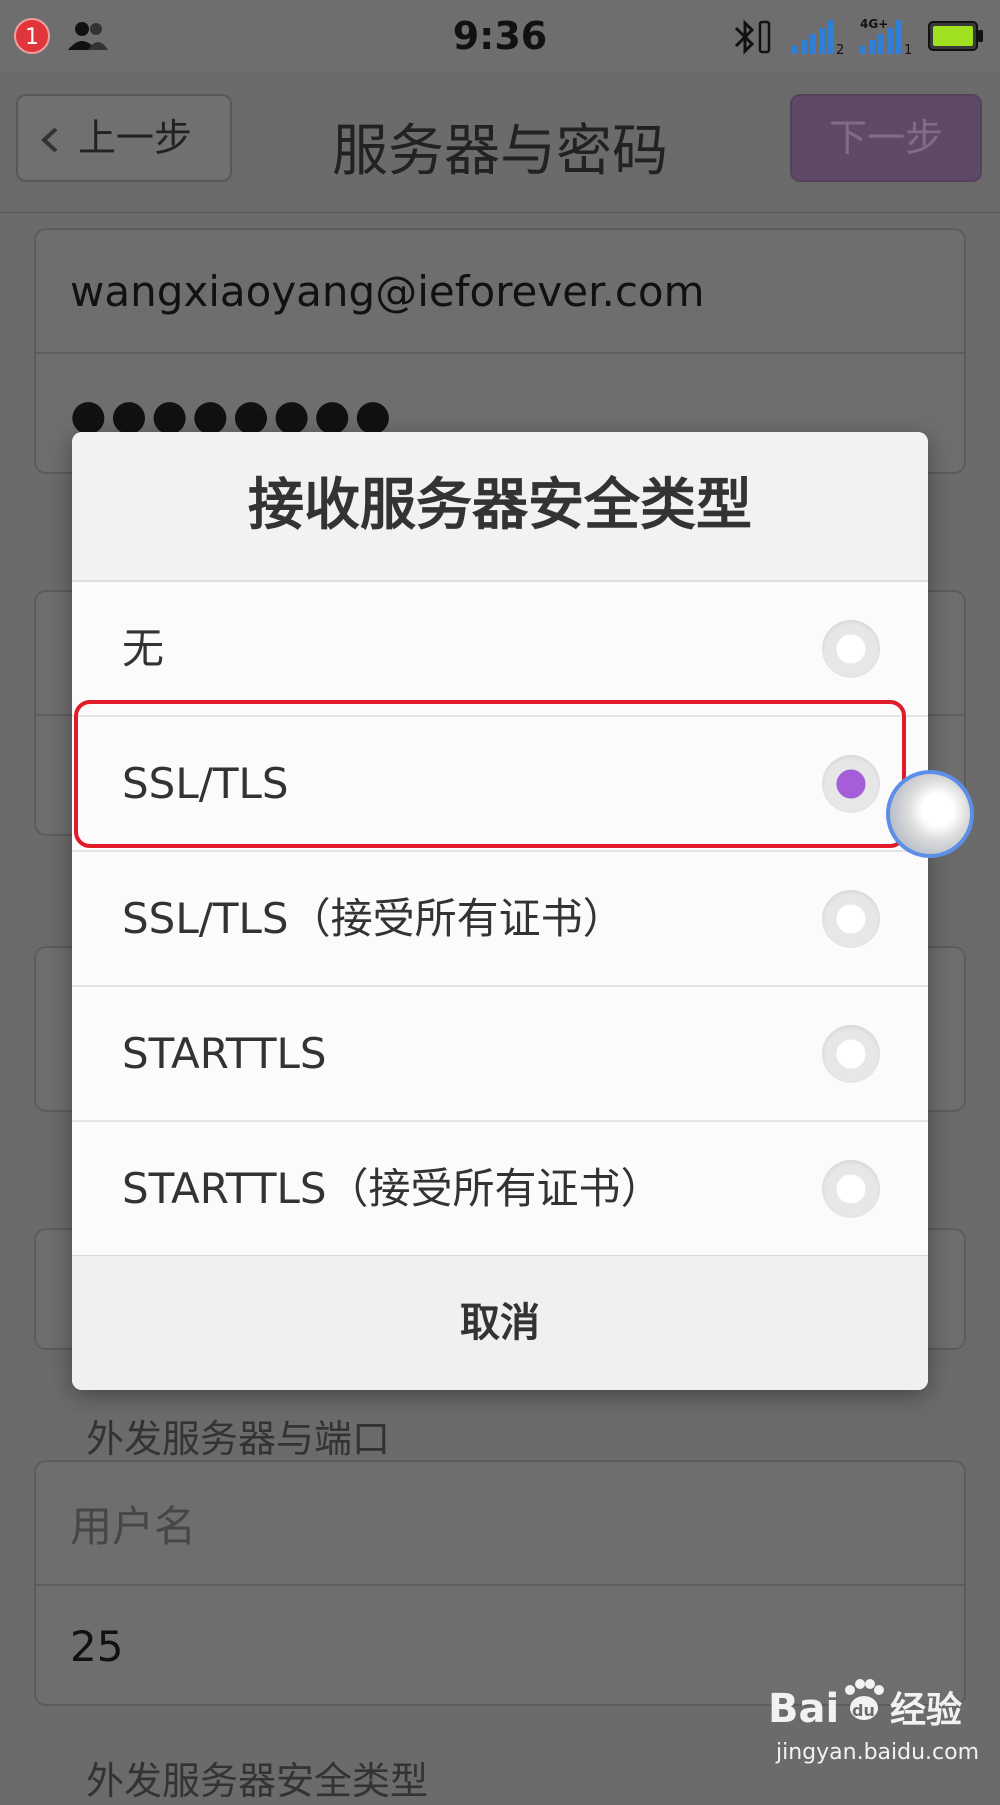 This screenshot has height=1805, width=1000. I want to click on status-bar: 1 9:36 2 4G+ 1, so click(500, 36).